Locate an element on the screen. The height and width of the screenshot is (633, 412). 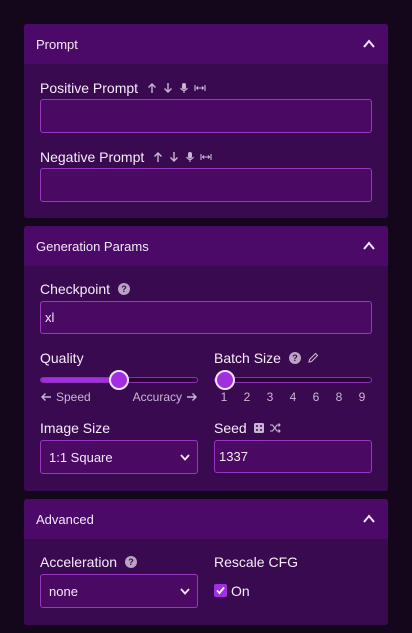
positive-prompt-input is located at coordinates (206, 116).